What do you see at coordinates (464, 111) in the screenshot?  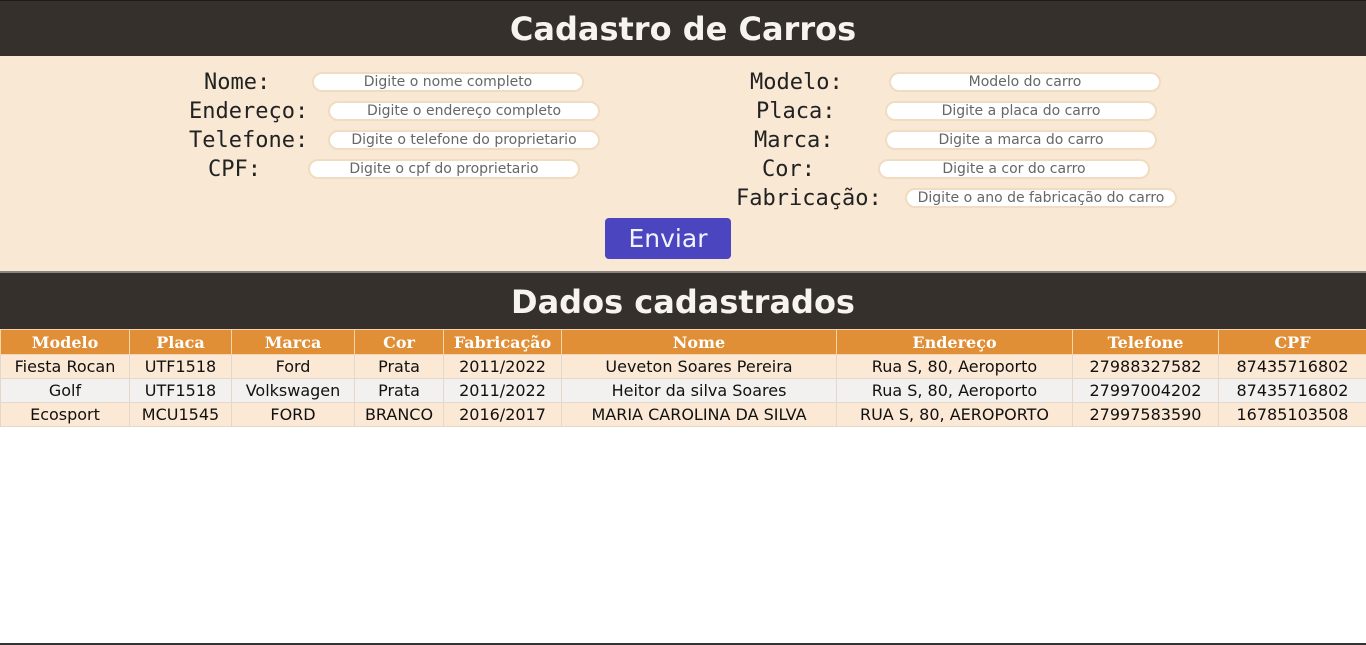 I see `address-input` at bounding box center [464, 111].